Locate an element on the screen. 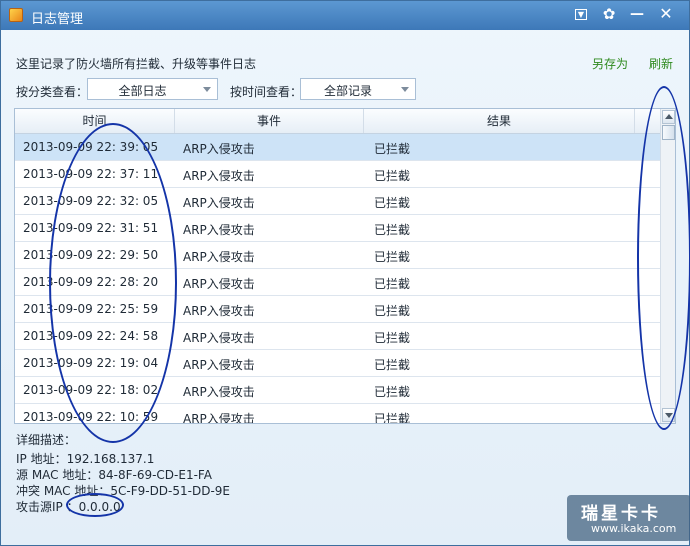 This screenshot has width=690, height=546. minimize-icon: — is located at coordinates (637, 14).